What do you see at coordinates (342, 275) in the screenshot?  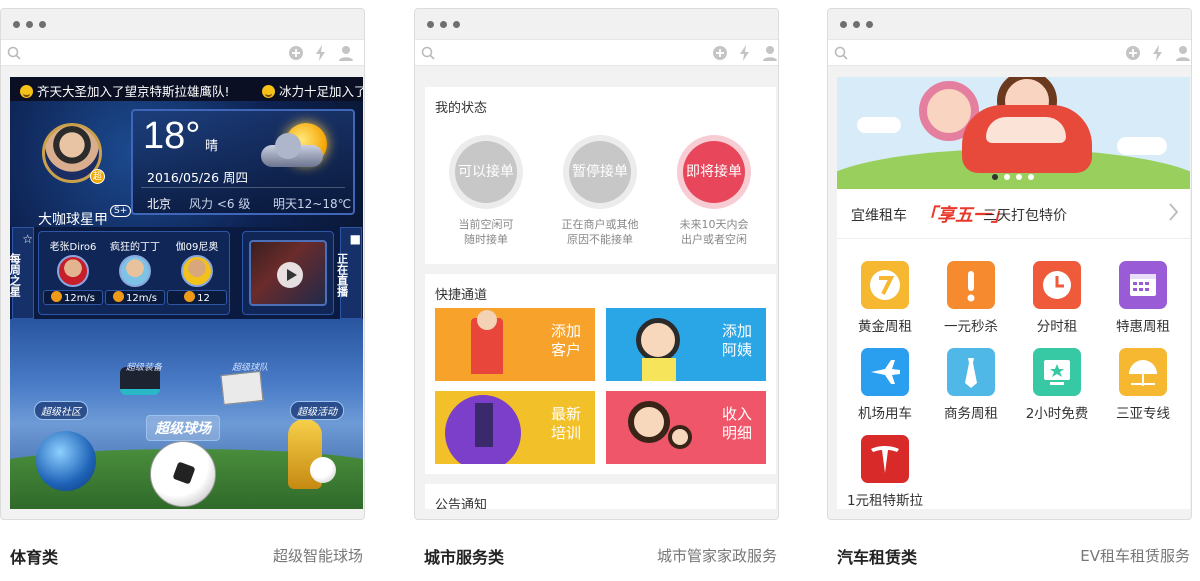 I see `live-tab-label: 正在直播` at bounding box center [342, 275].